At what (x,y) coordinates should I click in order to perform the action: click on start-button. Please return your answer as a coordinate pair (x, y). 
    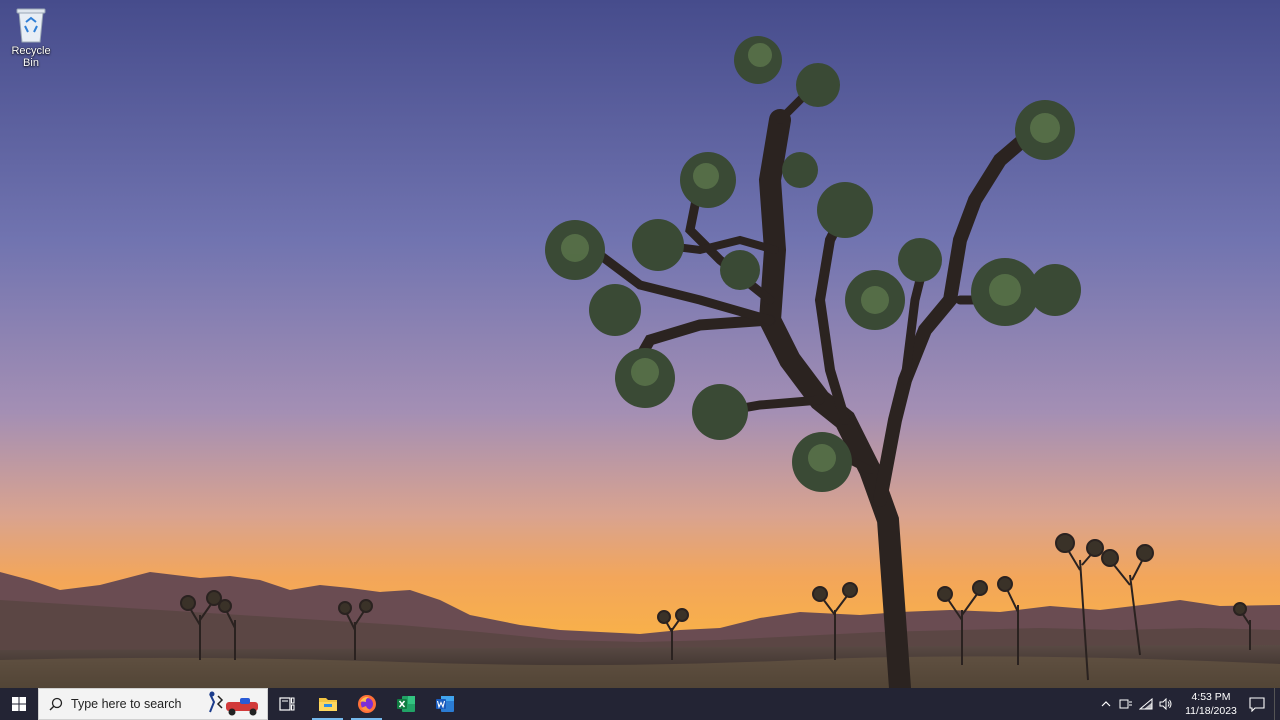
    Looking at the image, I should click on (19, 704).